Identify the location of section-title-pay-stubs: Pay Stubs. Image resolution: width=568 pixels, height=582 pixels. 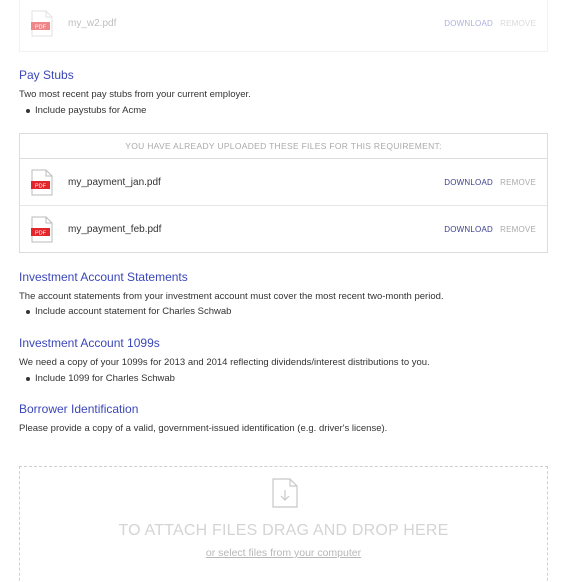
(46, 75).